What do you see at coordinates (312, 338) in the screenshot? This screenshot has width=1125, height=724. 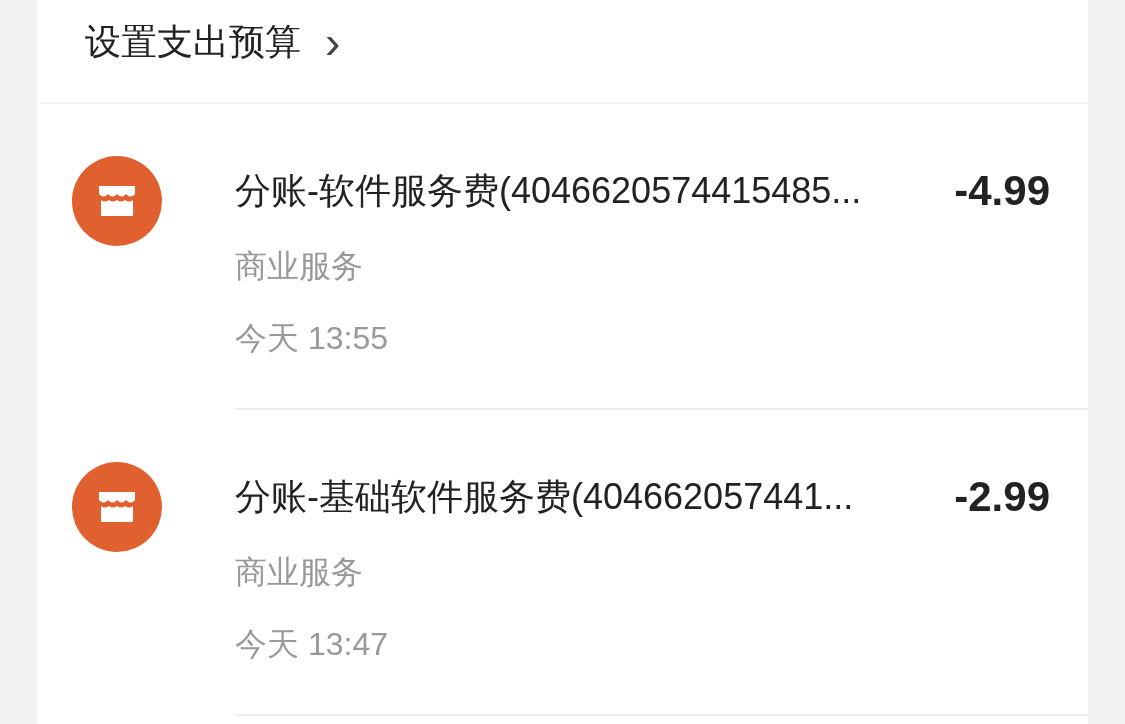 I see `transaction-time: 今天 13:55` at bounding box center [312, 338].